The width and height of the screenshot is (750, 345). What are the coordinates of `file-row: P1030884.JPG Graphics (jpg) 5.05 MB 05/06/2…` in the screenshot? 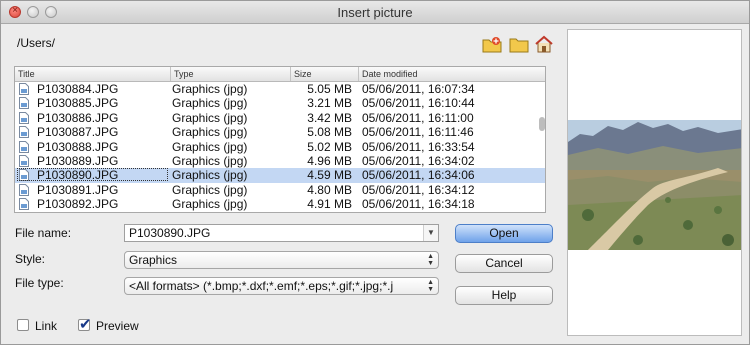 It's located at (280, 89).